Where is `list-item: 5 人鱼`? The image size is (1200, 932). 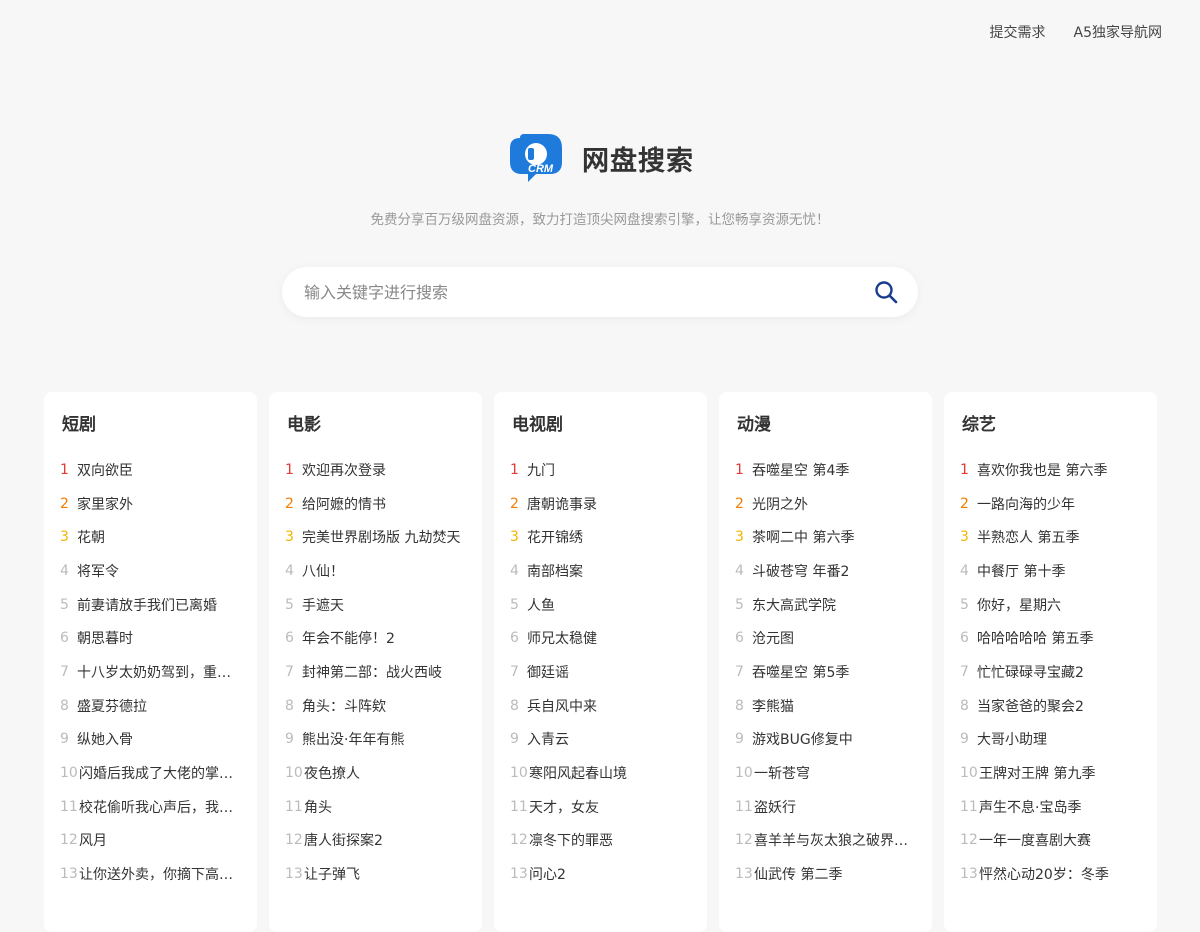
list-item: 5 人鱼 is located at coordinates (600, 605).